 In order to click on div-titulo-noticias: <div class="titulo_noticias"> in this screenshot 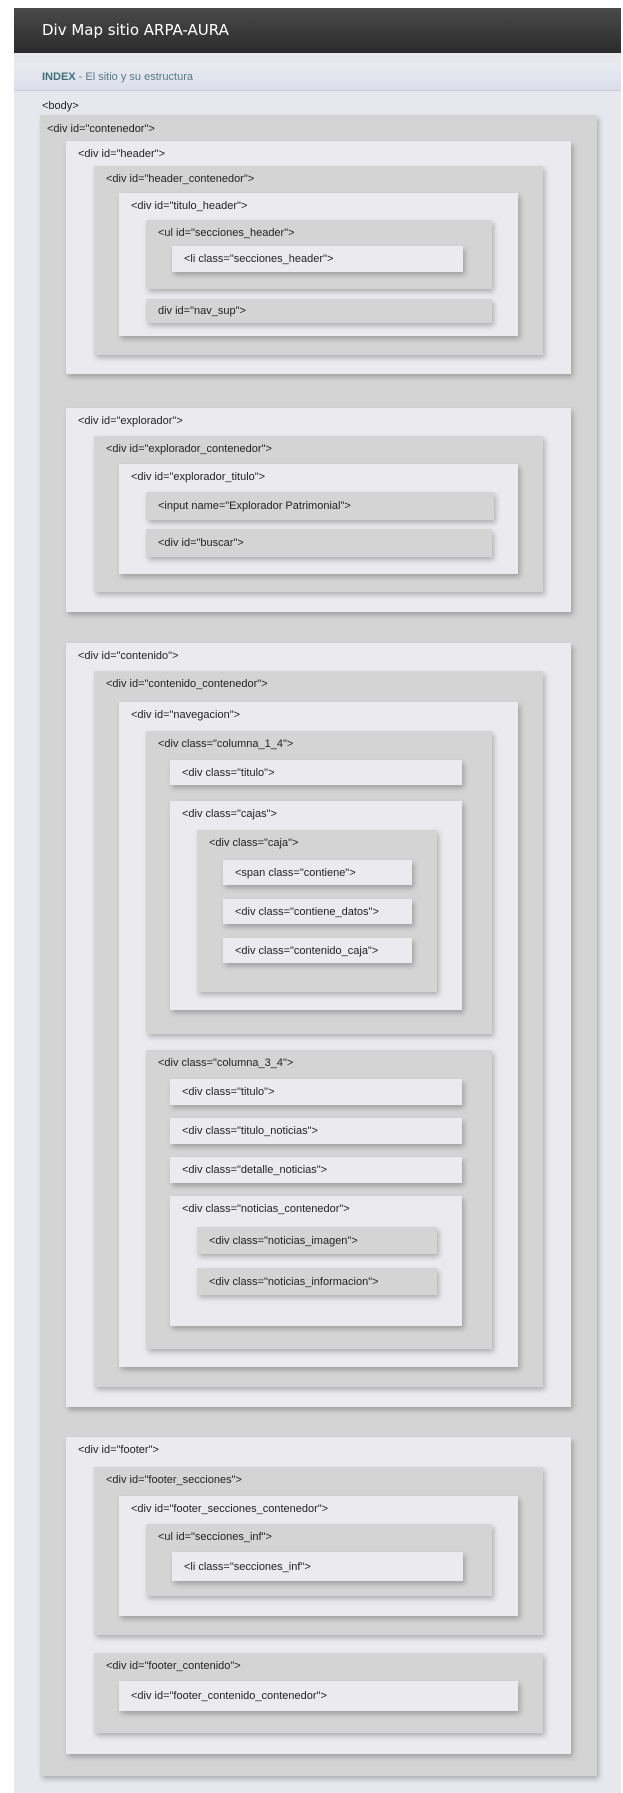, I will do `click(316, 1131)`.